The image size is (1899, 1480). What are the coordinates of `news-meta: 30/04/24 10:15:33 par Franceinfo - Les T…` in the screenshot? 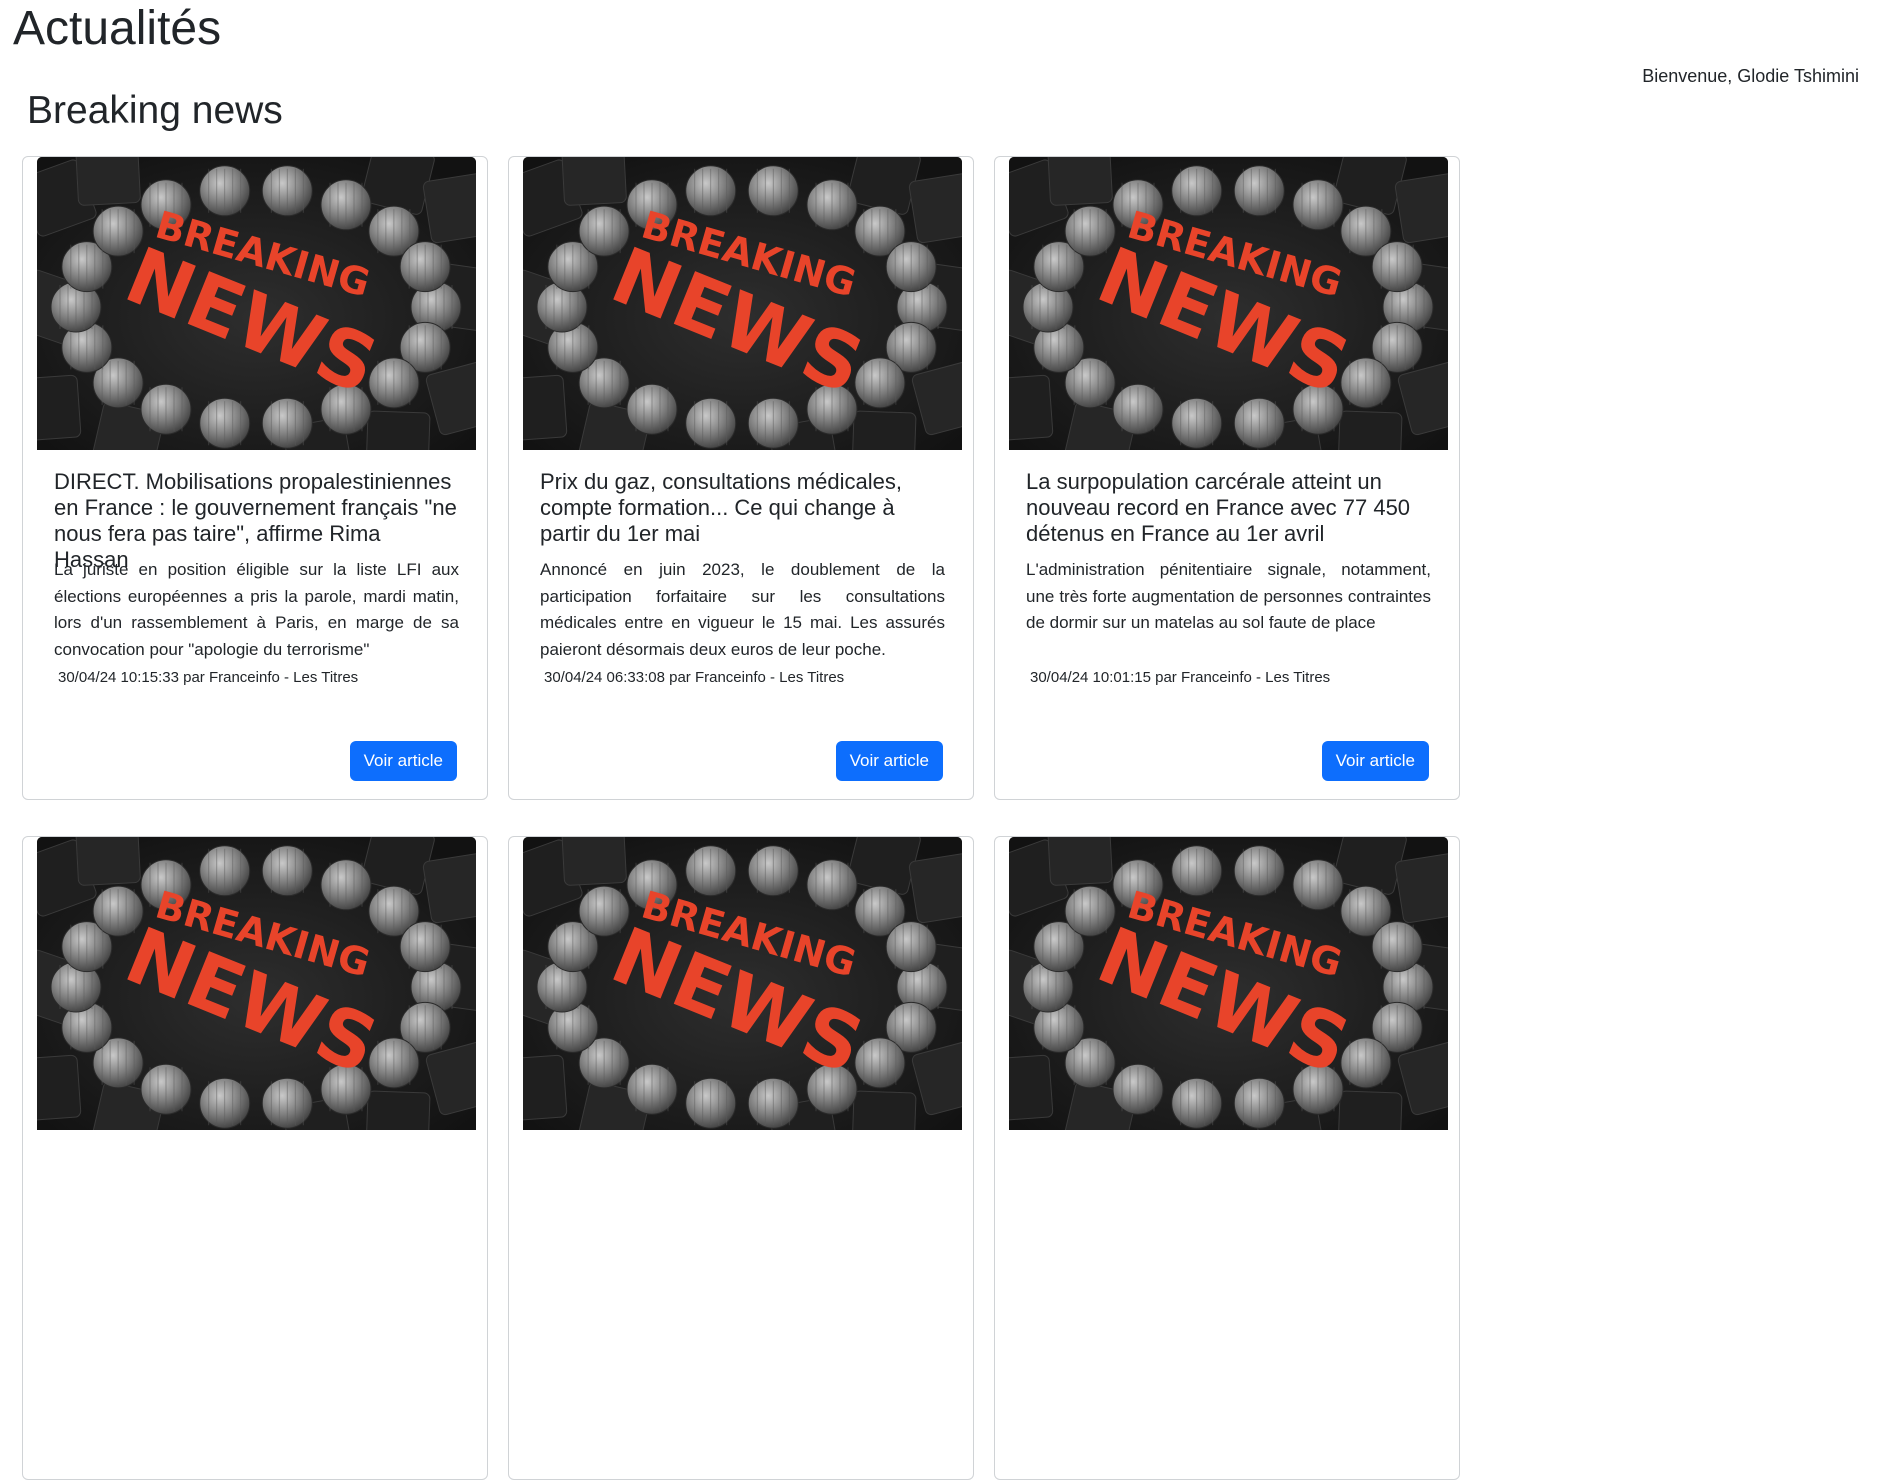 It's located at (208, 677).